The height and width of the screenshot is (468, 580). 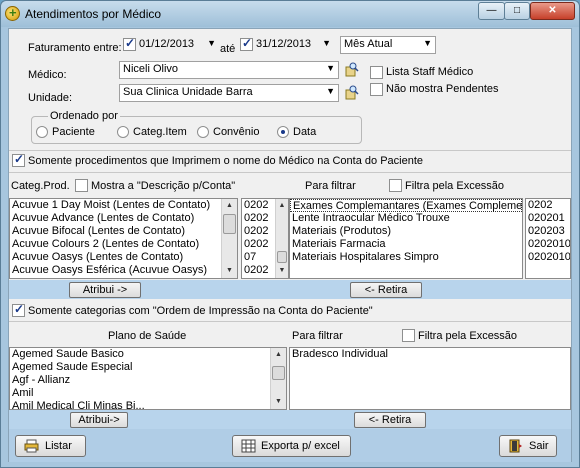 I want to click on nao-pendentes-checkbox, so click(x=376, y=89).